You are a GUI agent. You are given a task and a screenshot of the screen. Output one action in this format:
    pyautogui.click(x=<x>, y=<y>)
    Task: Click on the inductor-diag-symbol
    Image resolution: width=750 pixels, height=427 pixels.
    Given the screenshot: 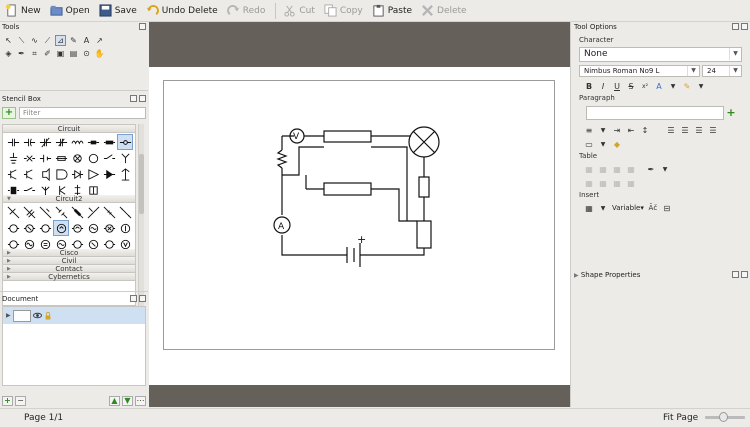 What is the action you would take?
    pyautogui.click(x=125, y=212)
    